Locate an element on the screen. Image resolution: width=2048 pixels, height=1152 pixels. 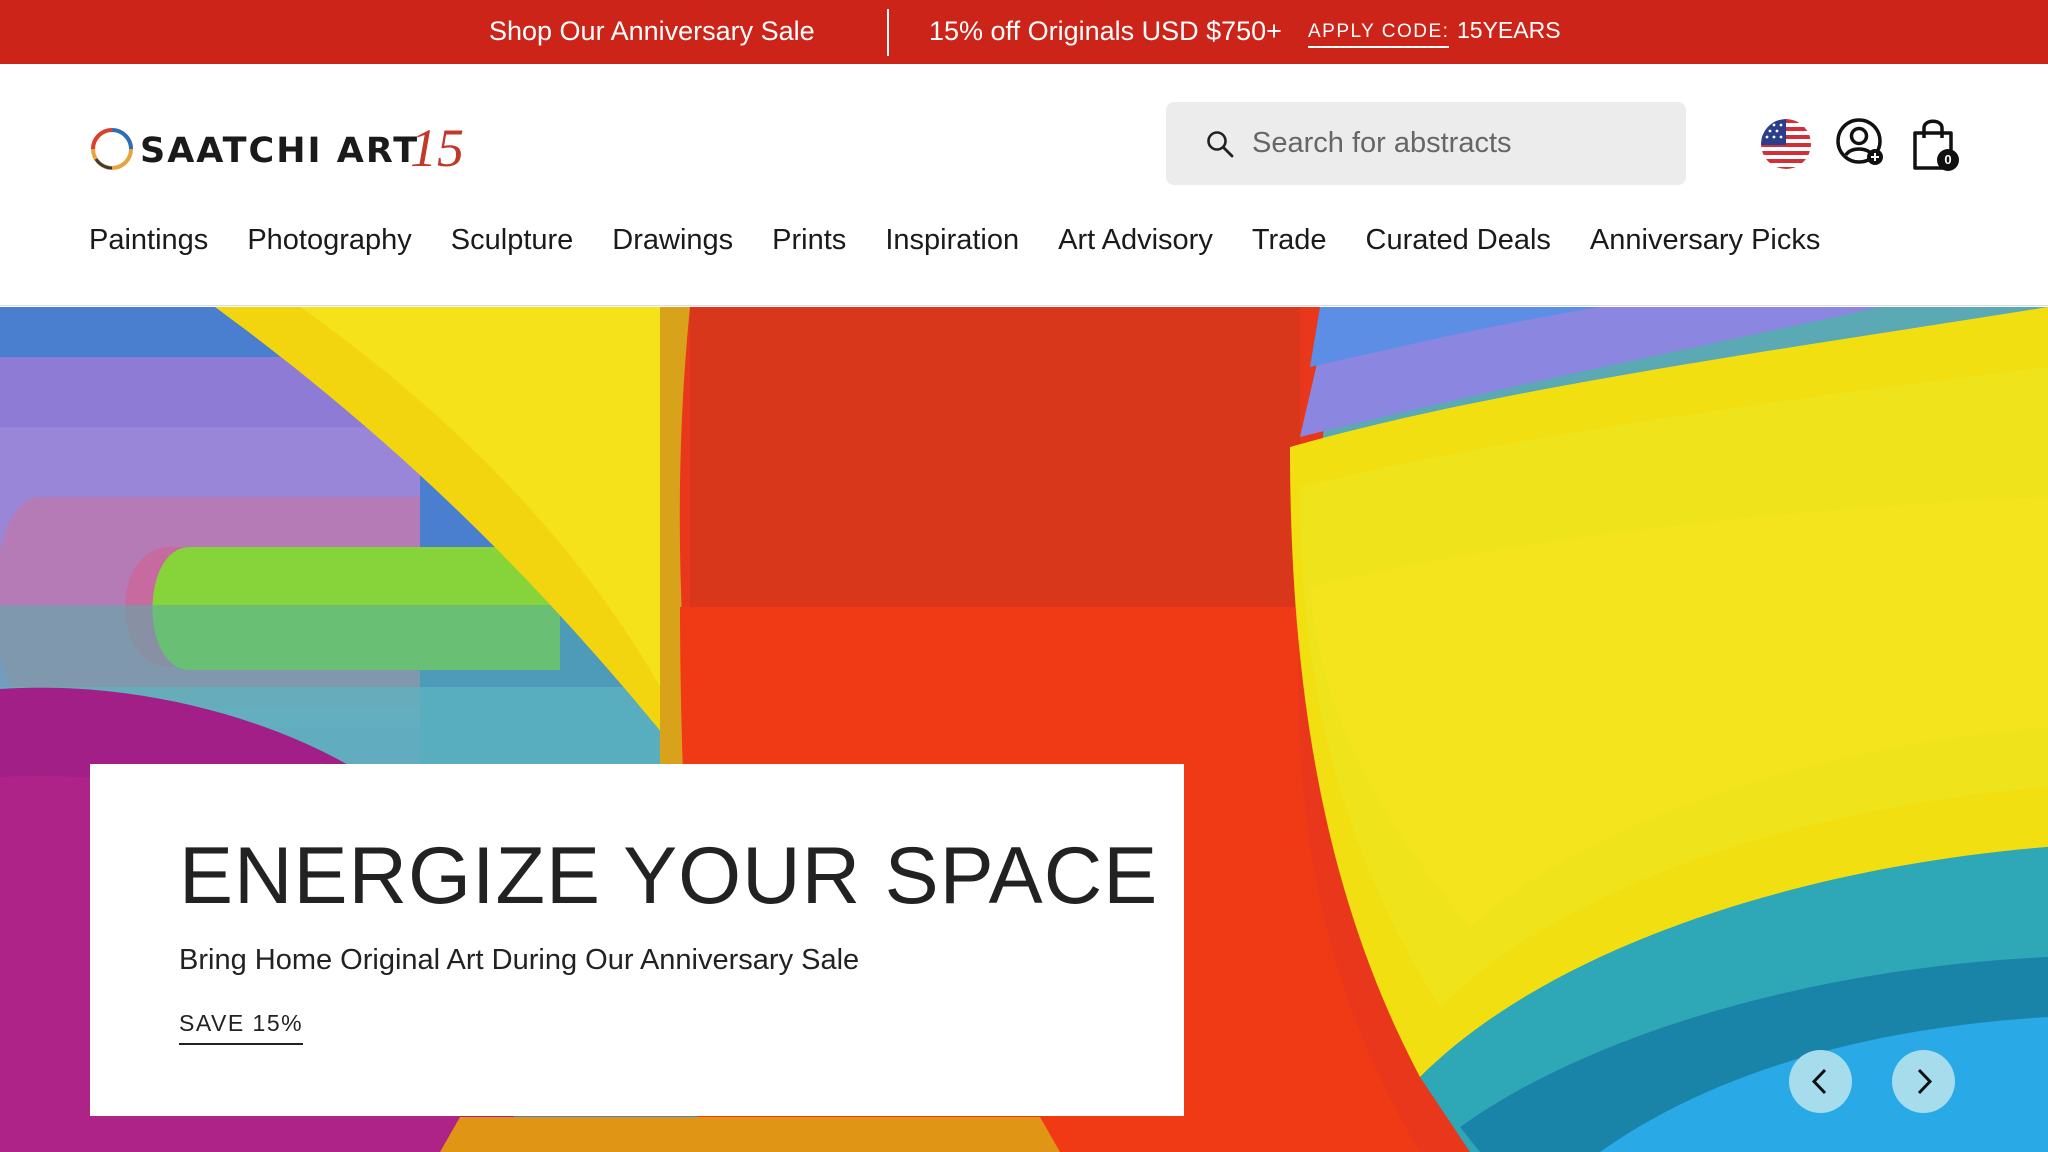
logo-wordmark: SAATCHI ART is located at coordinates (280, 151).